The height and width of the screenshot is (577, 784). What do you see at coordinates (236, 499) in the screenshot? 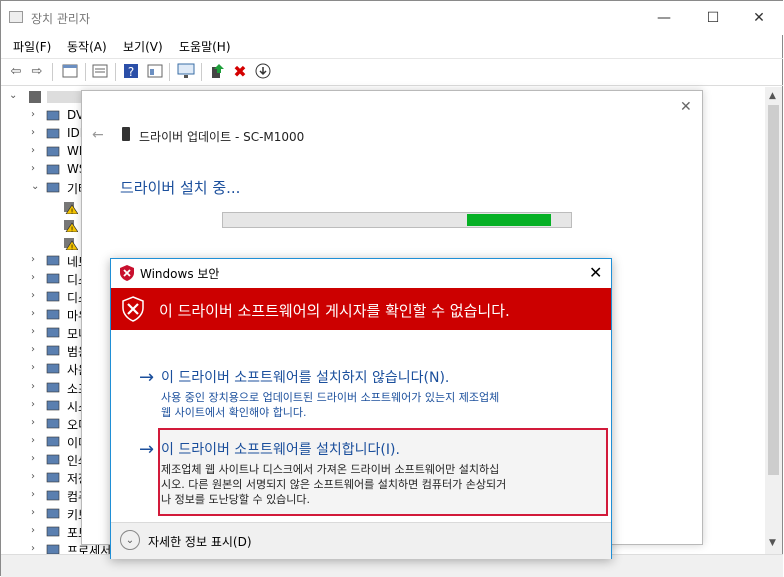
I see `option-install-desc-3: 나 정보를 도난당할 수 있습니다.` at bounding box center [236, 499].